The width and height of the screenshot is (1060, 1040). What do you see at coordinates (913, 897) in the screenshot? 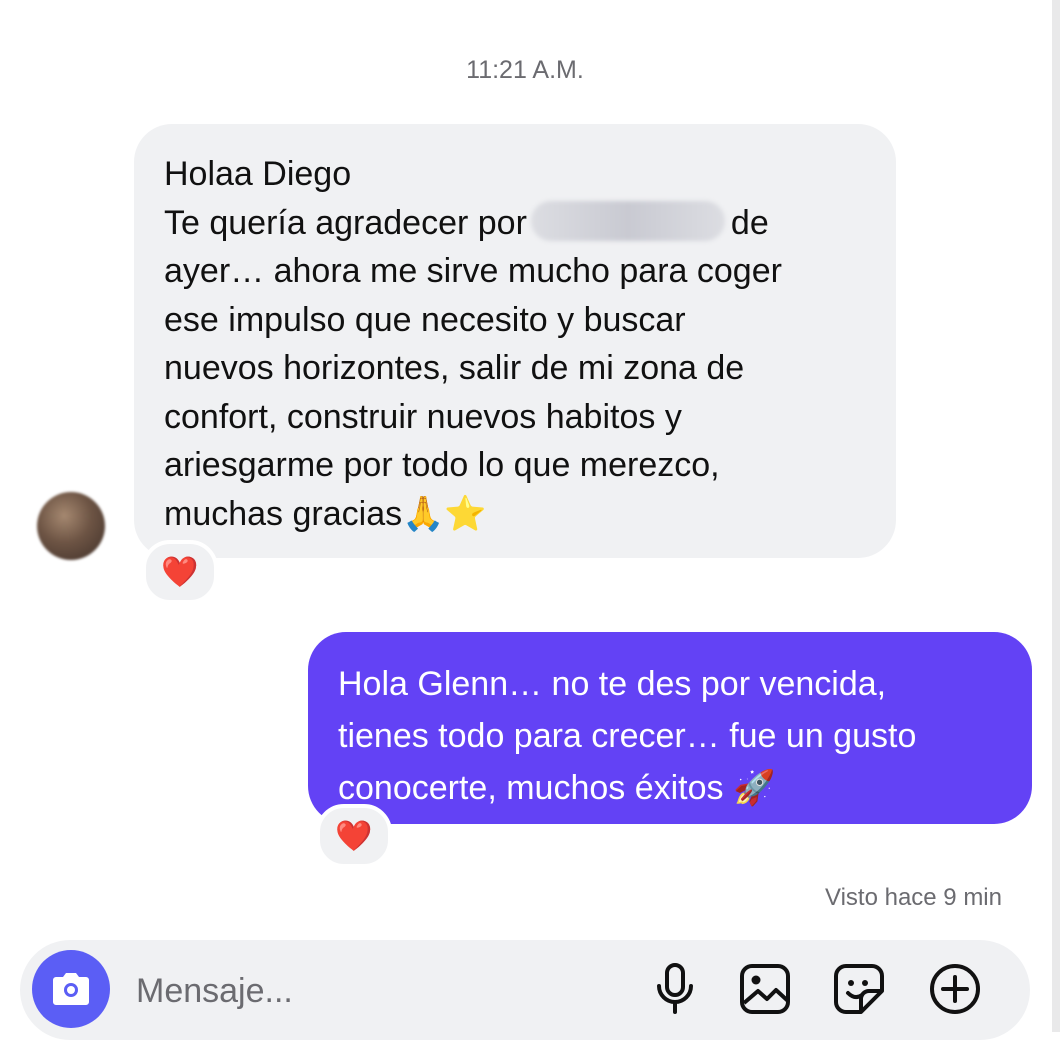
I see `seen-status: Visto hace 9 min` at bounding box center [913, 897].